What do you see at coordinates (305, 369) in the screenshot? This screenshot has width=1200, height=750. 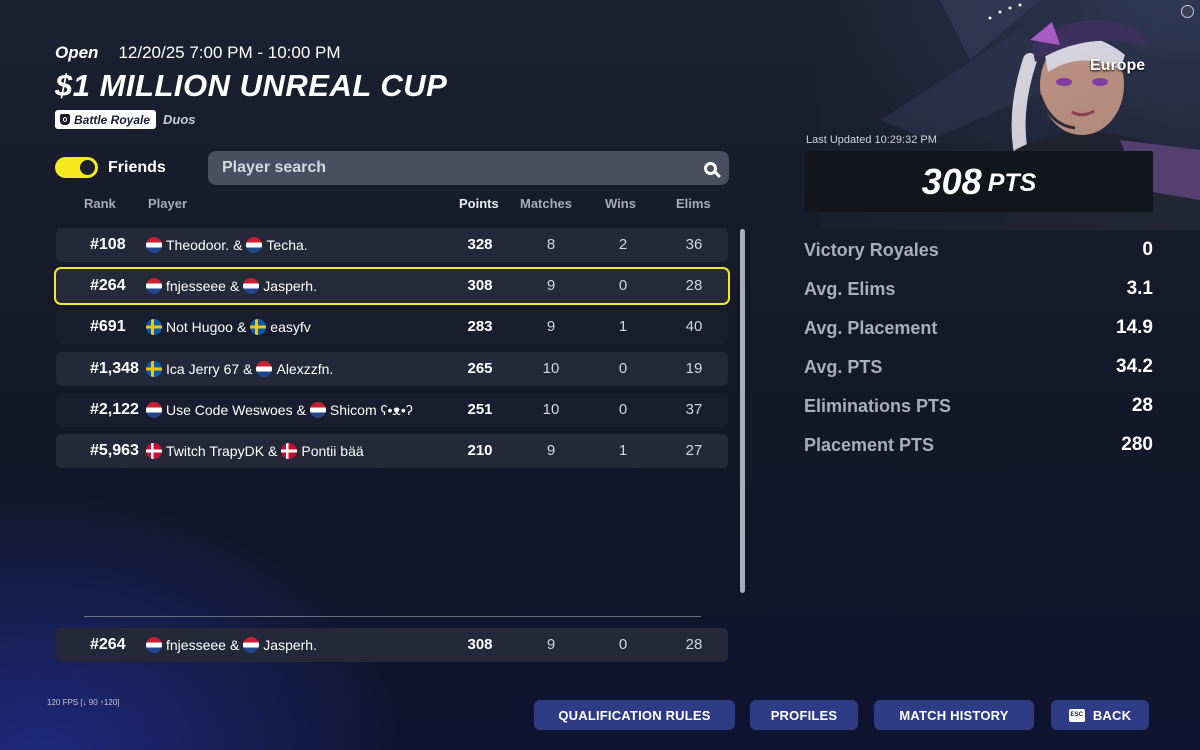 I see `player-two: Alexzzfn.` at bounding box center [305, 369].